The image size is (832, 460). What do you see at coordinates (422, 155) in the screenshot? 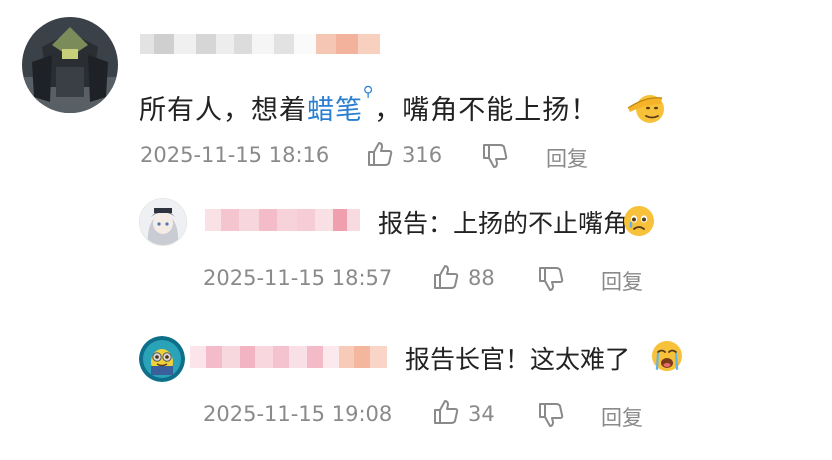
I see `like-count: 316` at bounding box center [422, 155].